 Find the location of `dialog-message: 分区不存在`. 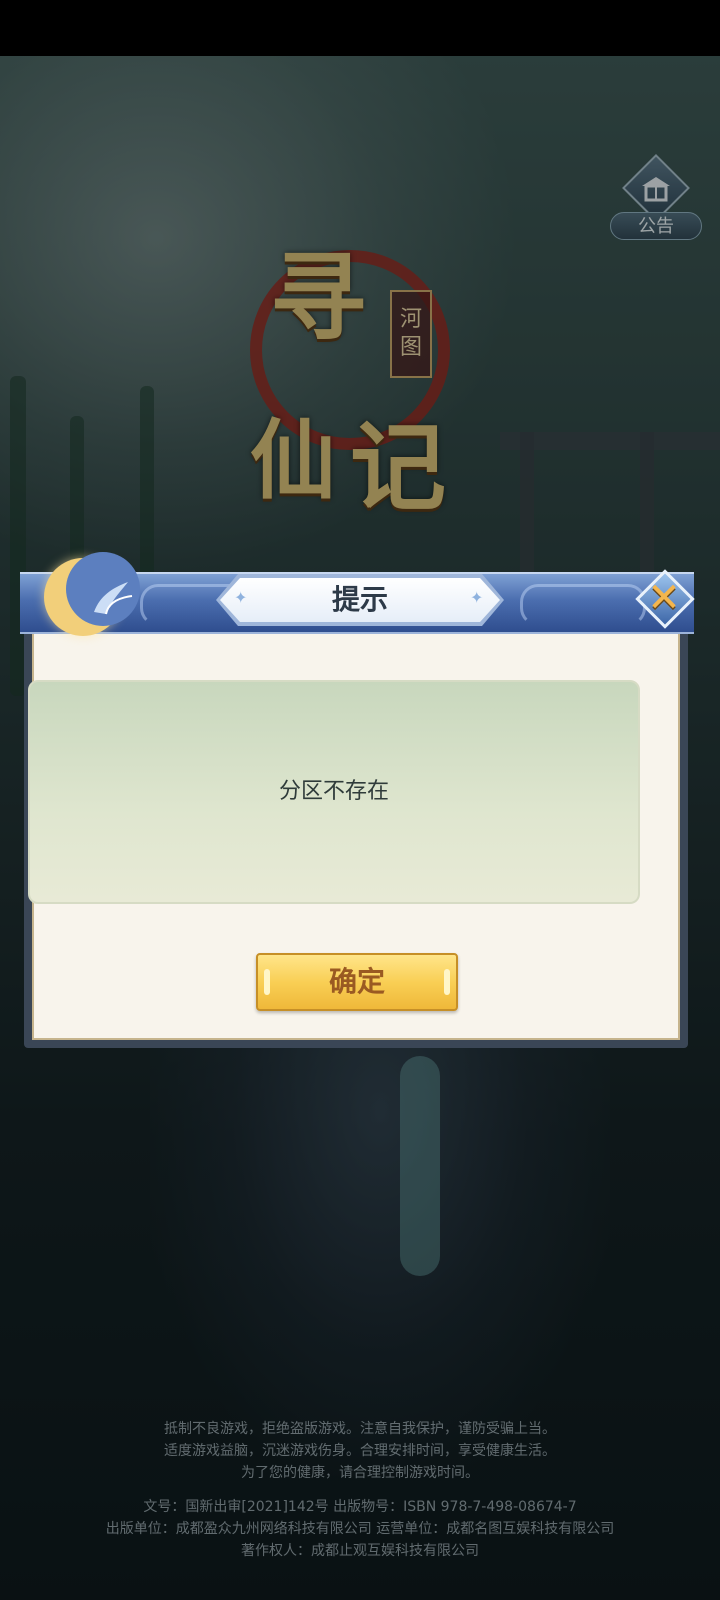

dialog-message: 分区不存在 is located at coordinates (333, 791).